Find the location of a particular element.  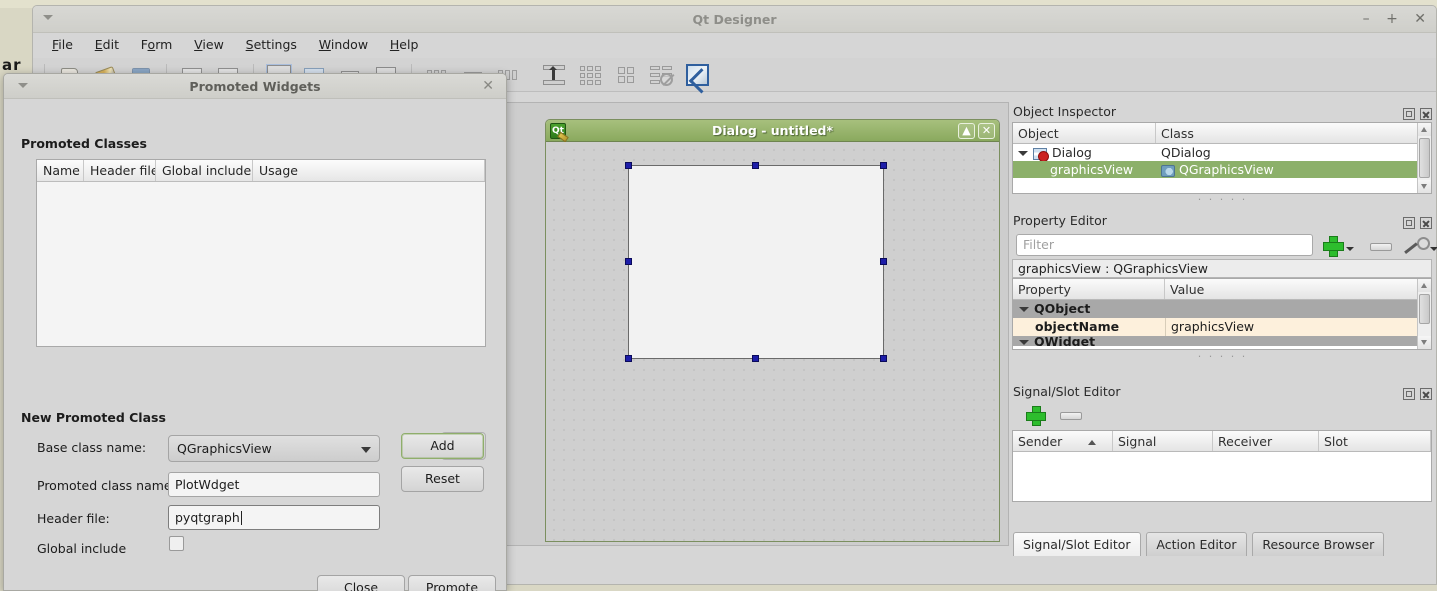

remove-connection-icon is located at coordinates (1071, 416).